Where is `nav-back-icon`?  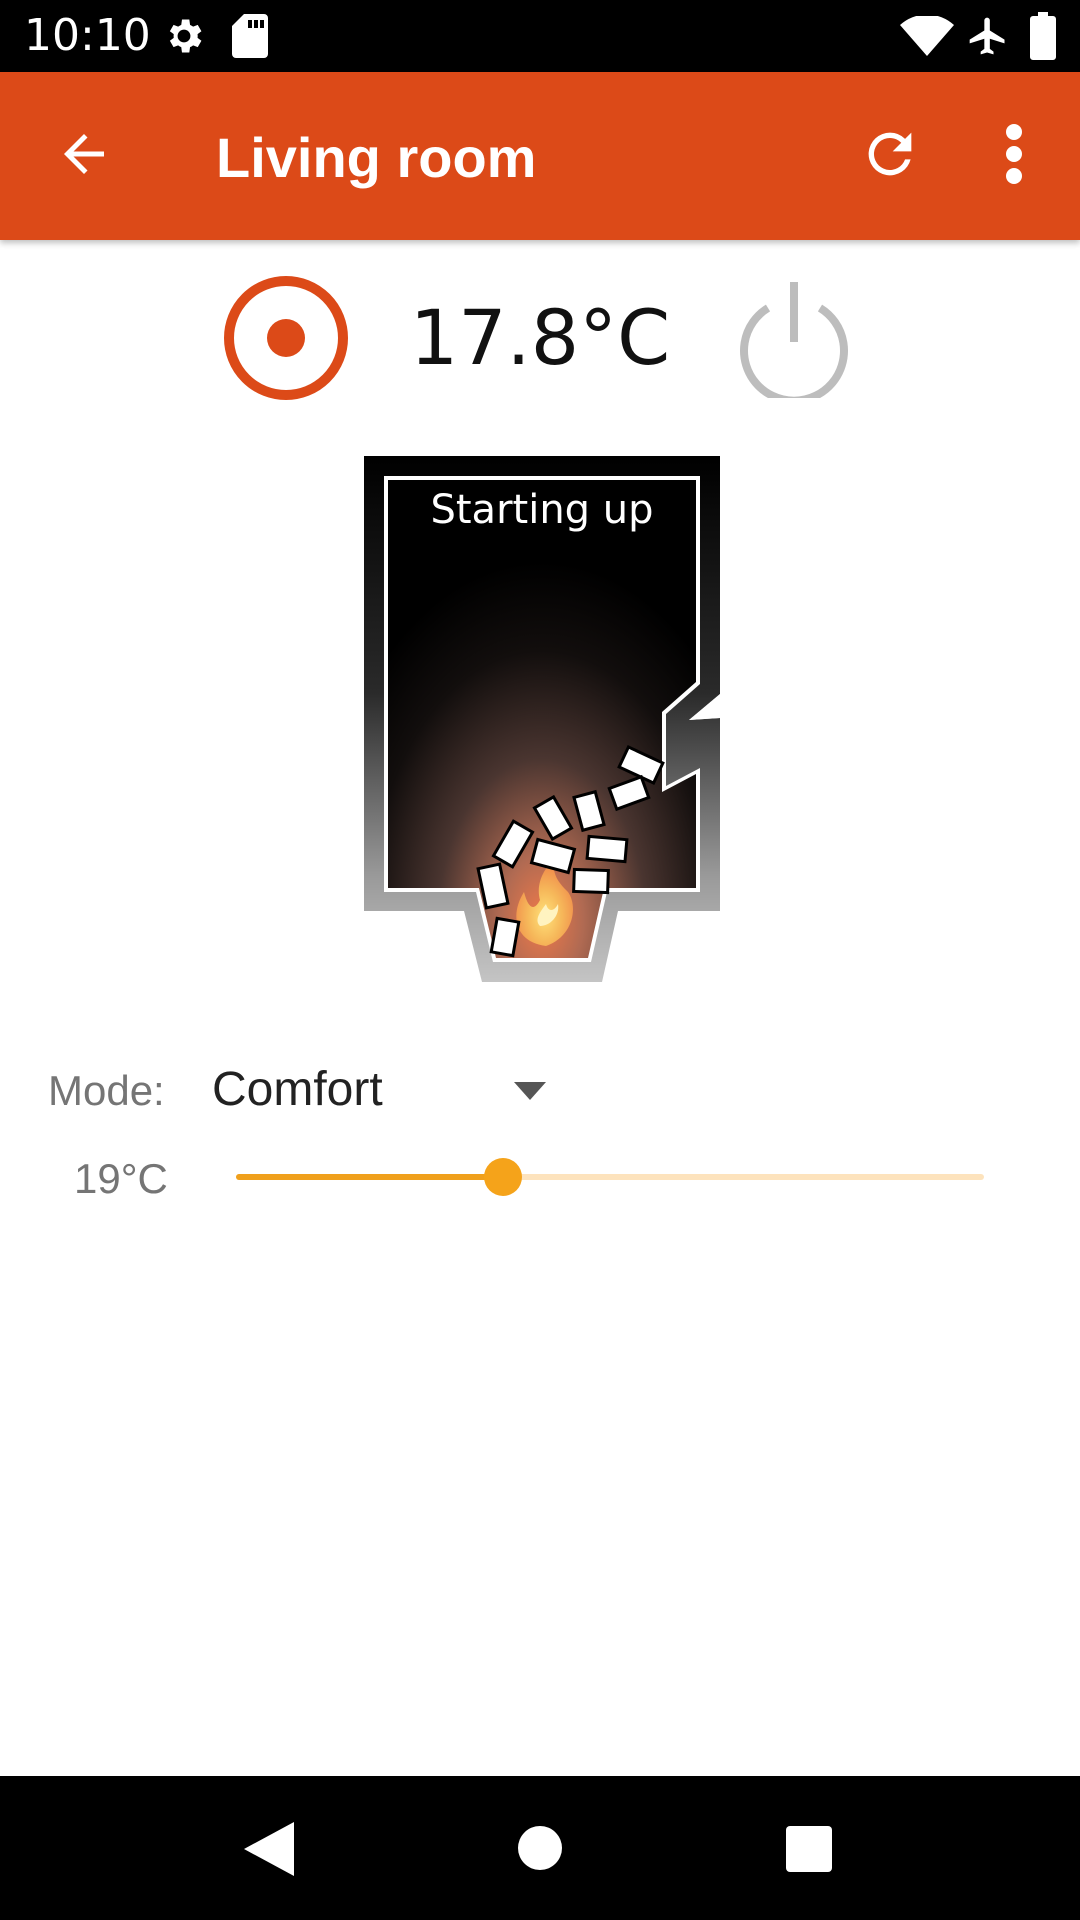 nav-back-icon is located at coordinates (269, 1849).